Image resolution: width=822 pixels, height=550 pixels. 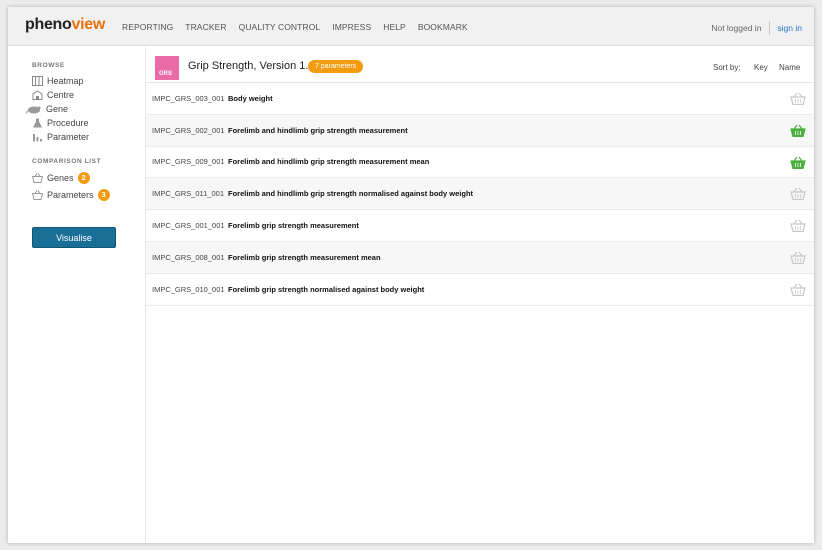 I want to click on sign-in-link: sign in, so click(x=786, y=28).